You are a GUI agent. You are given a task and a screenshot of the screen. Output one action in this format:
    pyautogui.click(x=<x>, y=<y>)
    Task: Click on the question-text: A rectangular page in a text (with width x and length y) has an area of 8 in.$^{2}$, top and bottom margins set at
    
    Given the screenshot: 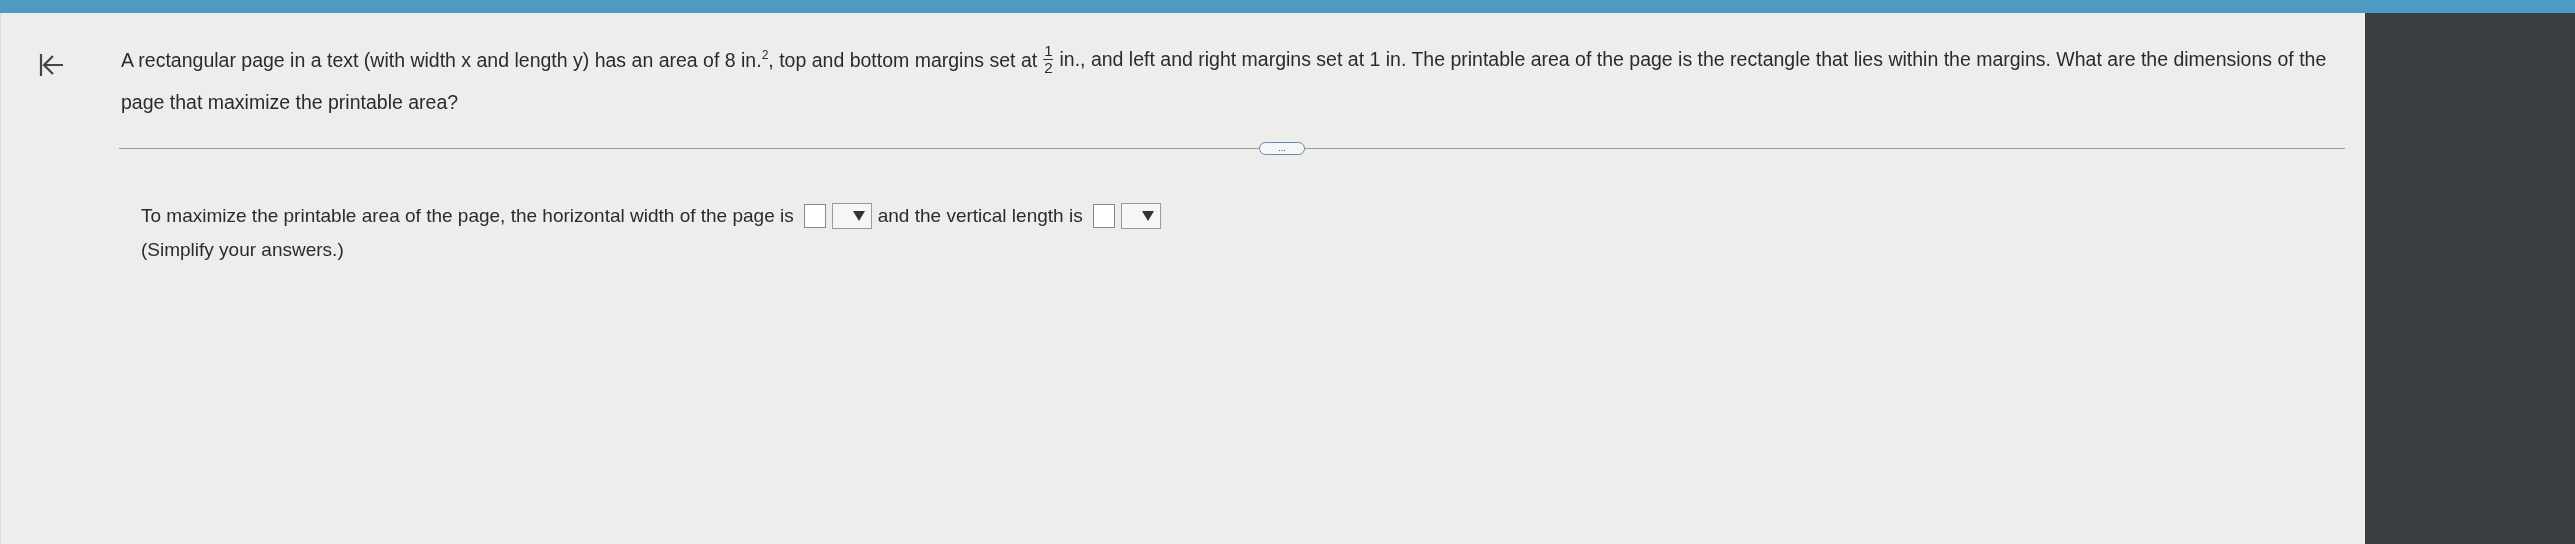 What is the action you would take?
    pyautogui.click(x=579, y=59)
    